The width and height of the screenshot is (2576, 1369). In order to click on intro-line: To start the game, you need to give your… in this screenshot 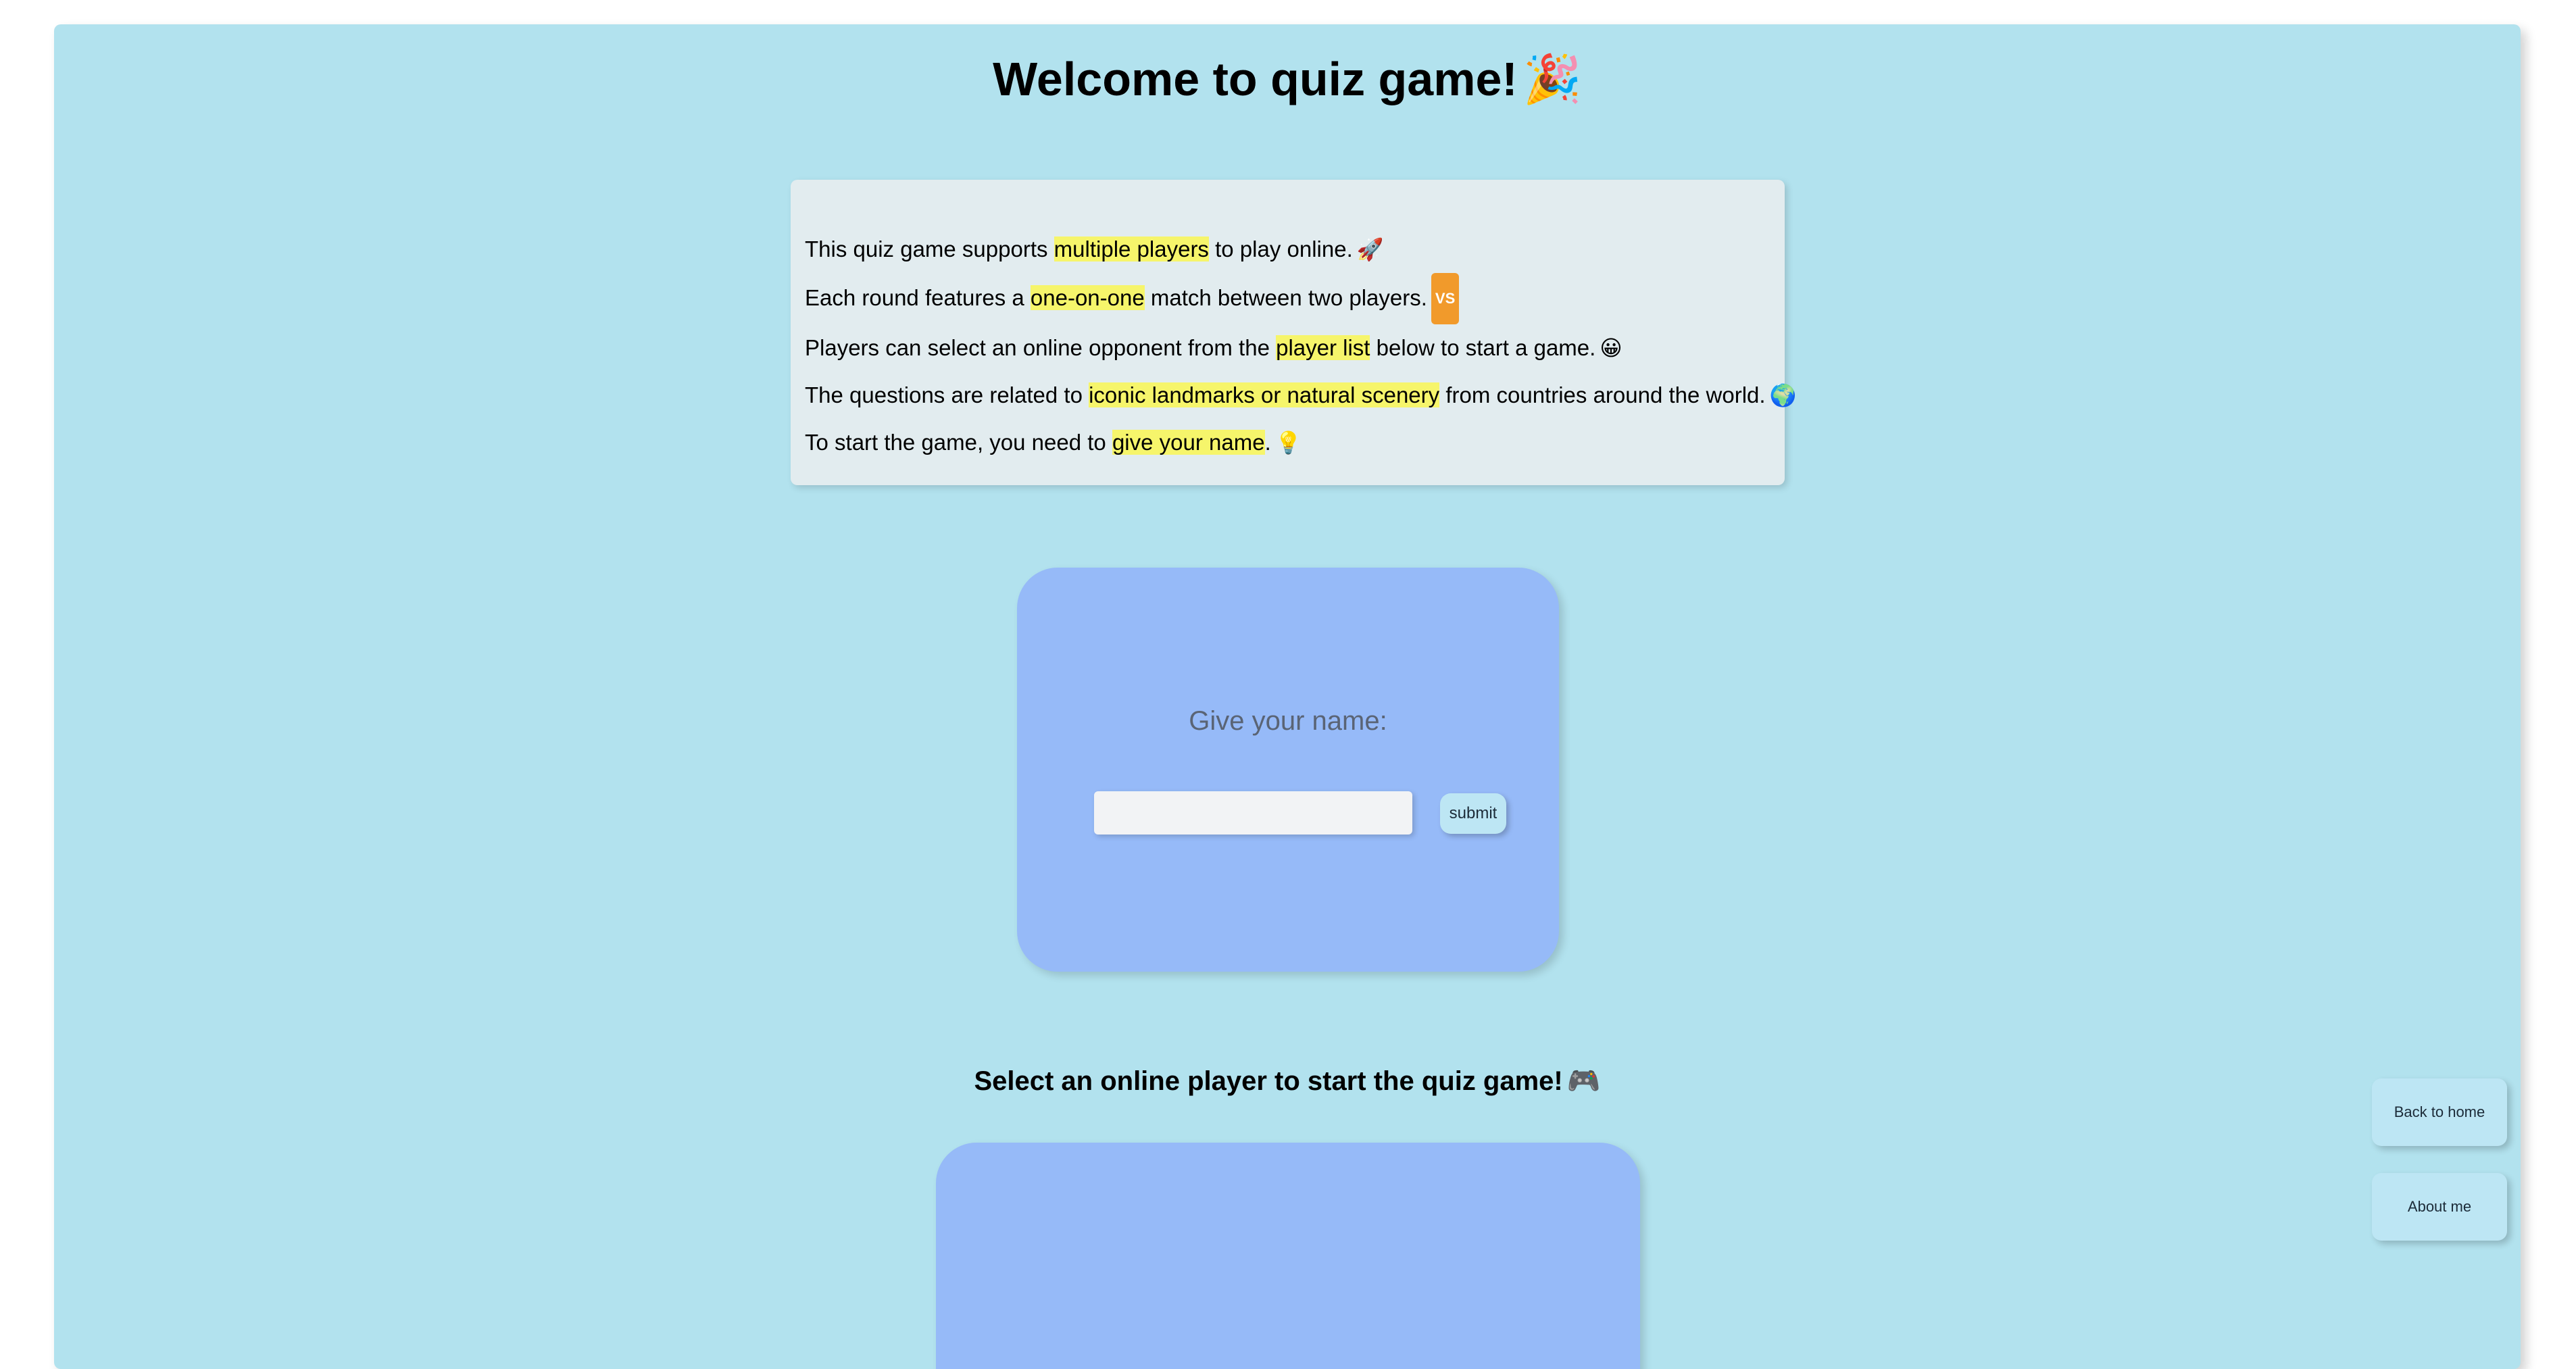, I will do `click(1295, 443)`.